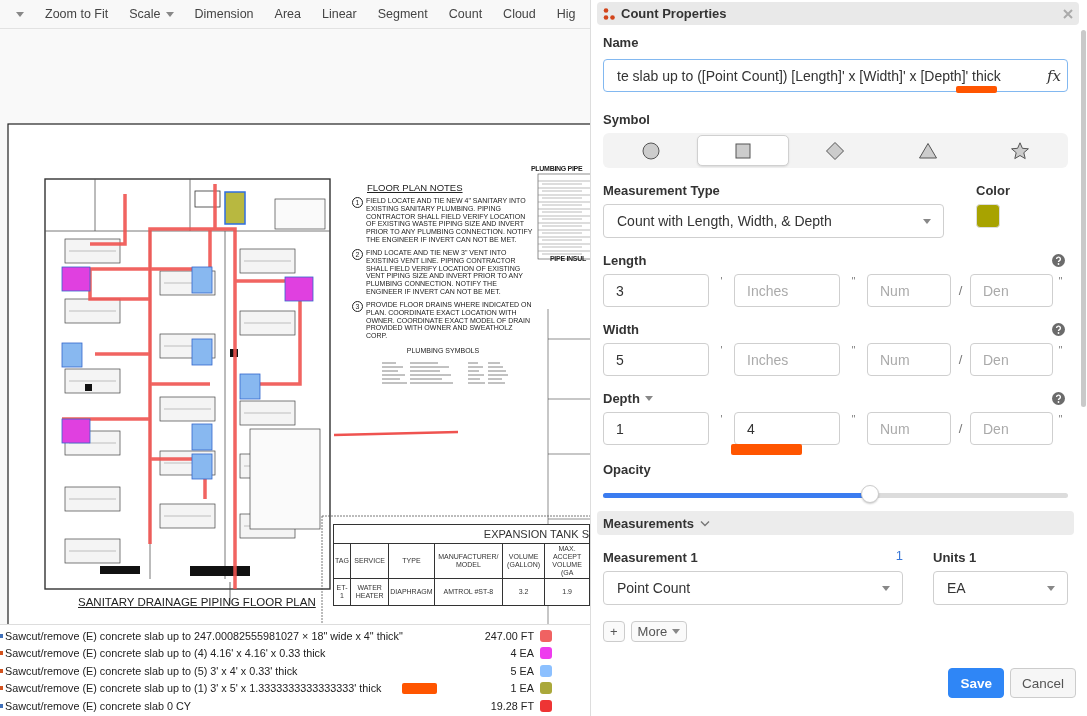 Image resolution: width=1087 pixels, height=716 pixels. I want to click on input-field: 1, so click(656, 428).